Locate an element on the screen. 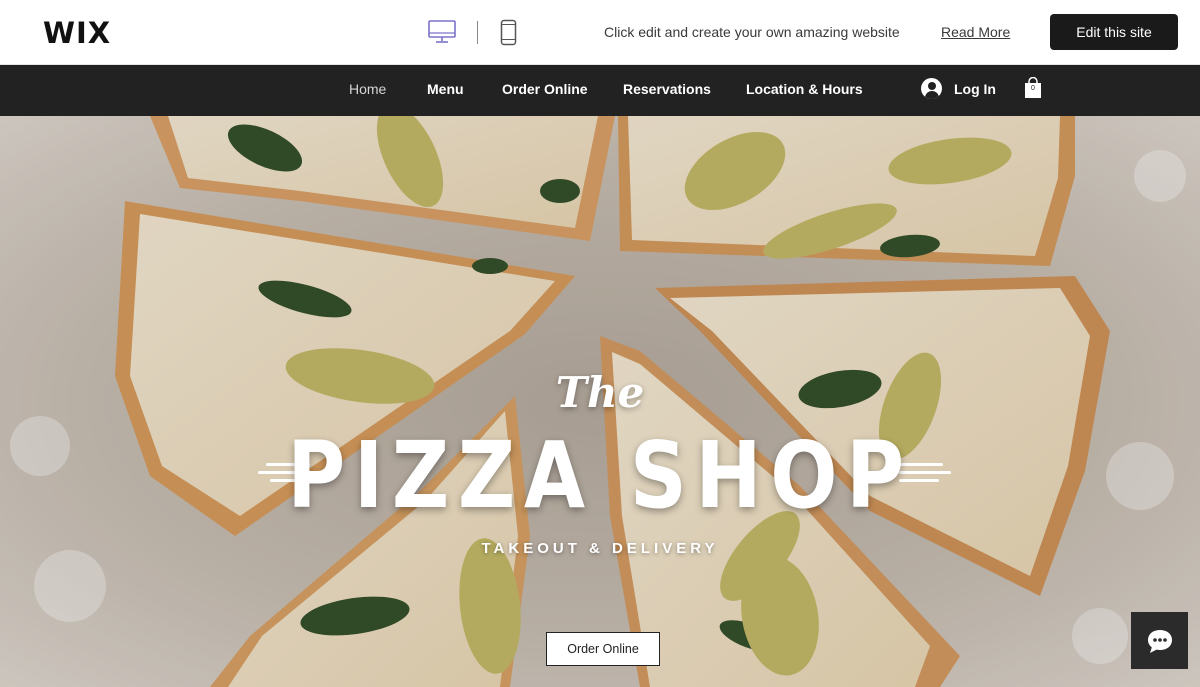 This screenshot has width=1200, height=687. nav-item-reservations: Reservations is located at coordinates (667, 89).